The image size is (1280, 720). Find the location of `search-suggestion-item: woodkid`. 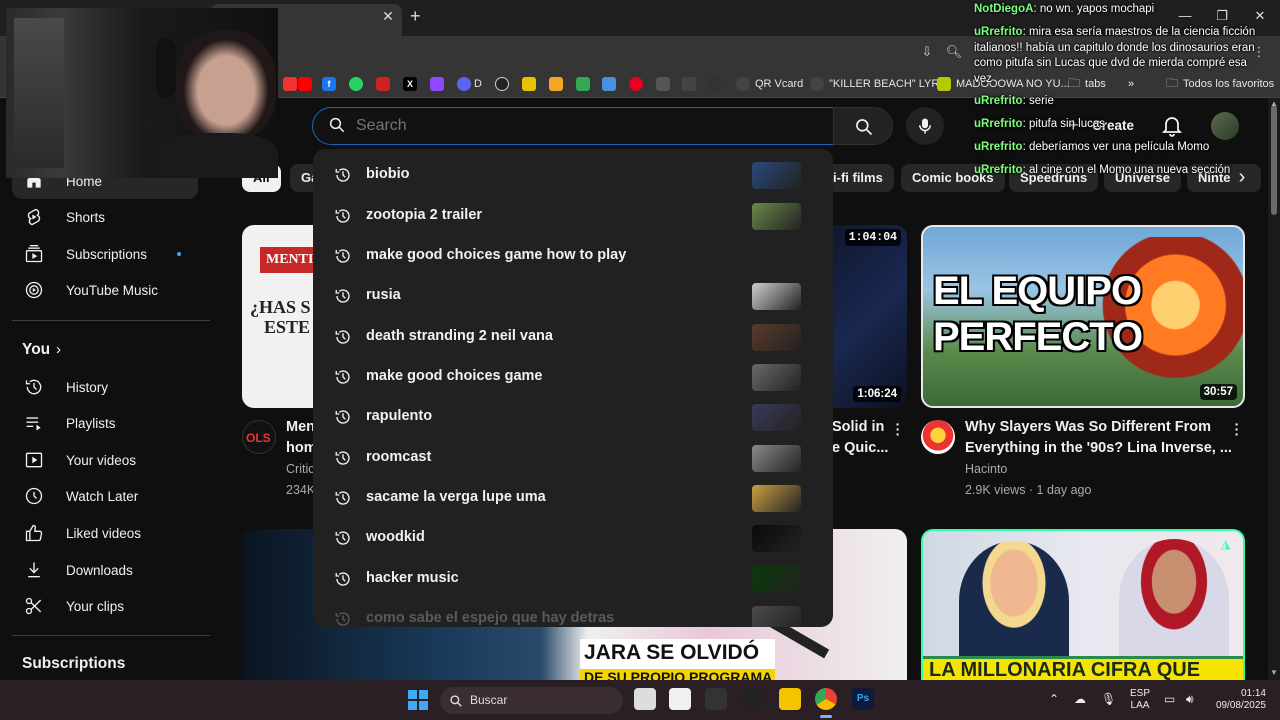

search-suggestion-item: woodkid is located at coordinates (573, 538).